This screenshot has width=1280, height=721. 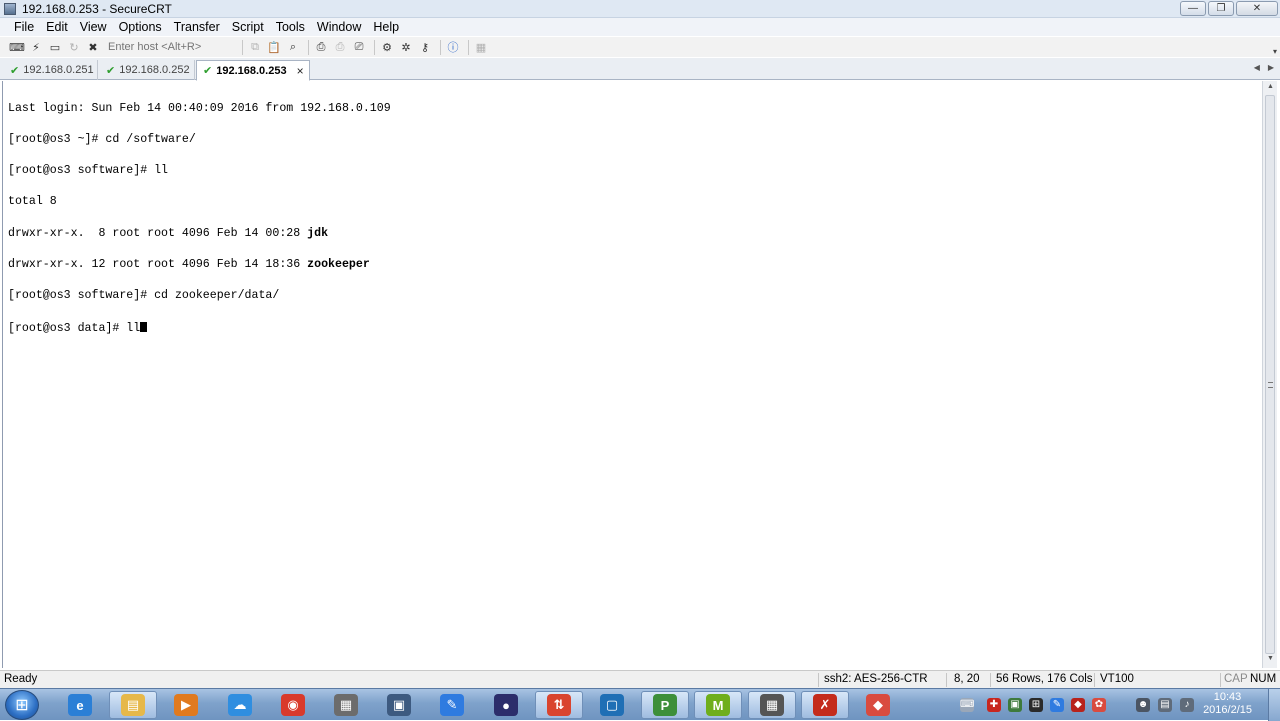 What do you see at coordinates (1270, 385) in the screenshot?
I see `scroll-grip-icon` at bounding box center [1270, 385].